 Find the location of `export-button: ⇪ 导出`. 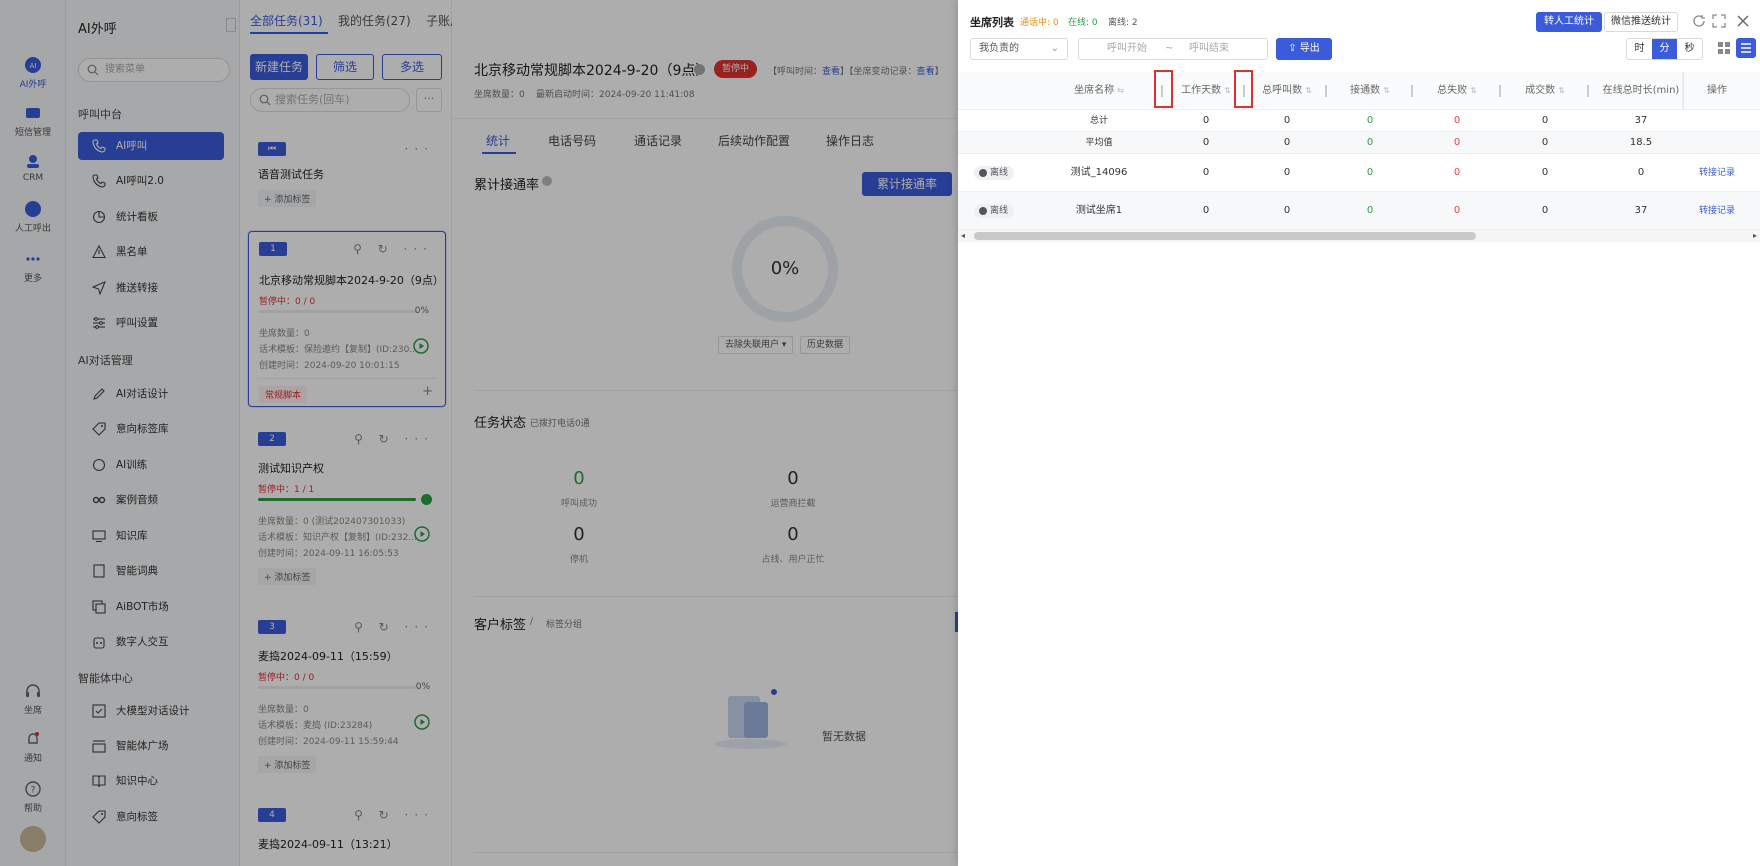

export-button: ⇪ 导出 is located at coordinates (1304, 49).